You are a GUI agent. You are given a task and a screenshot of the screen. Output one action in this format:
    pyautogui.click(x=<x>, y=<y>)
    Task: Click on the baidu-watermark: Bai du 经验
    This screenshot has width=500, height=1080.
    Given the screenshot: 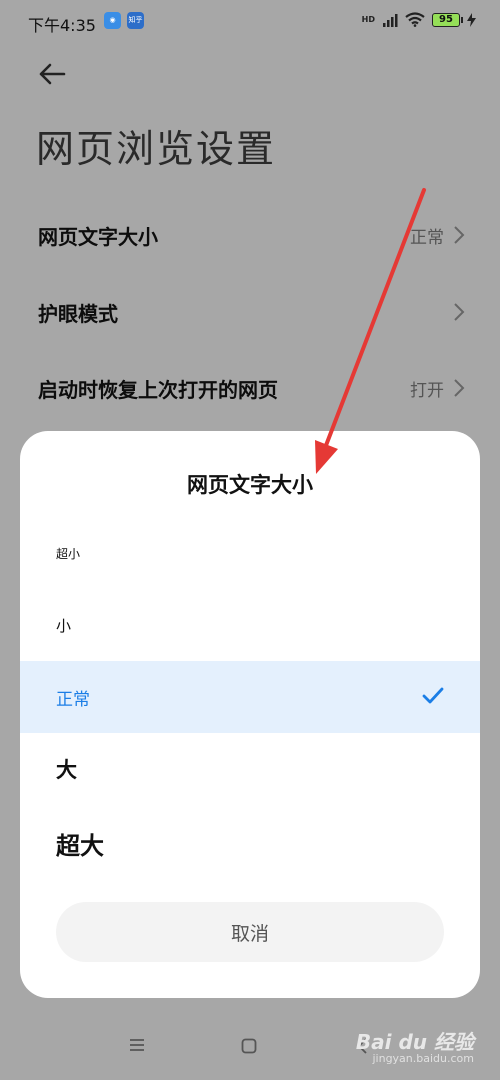 What is the action you would take?
    pyautogui.click(x=414, y=1042)
    